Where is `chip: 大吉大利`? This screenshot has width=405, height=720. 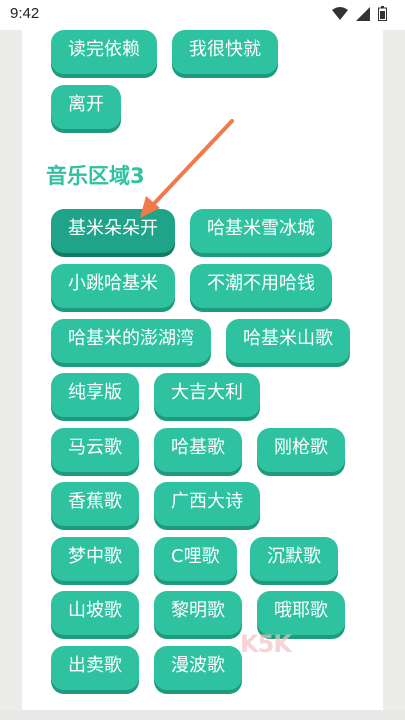 chip: 大吉大利 is located at coordinates (207, 395).